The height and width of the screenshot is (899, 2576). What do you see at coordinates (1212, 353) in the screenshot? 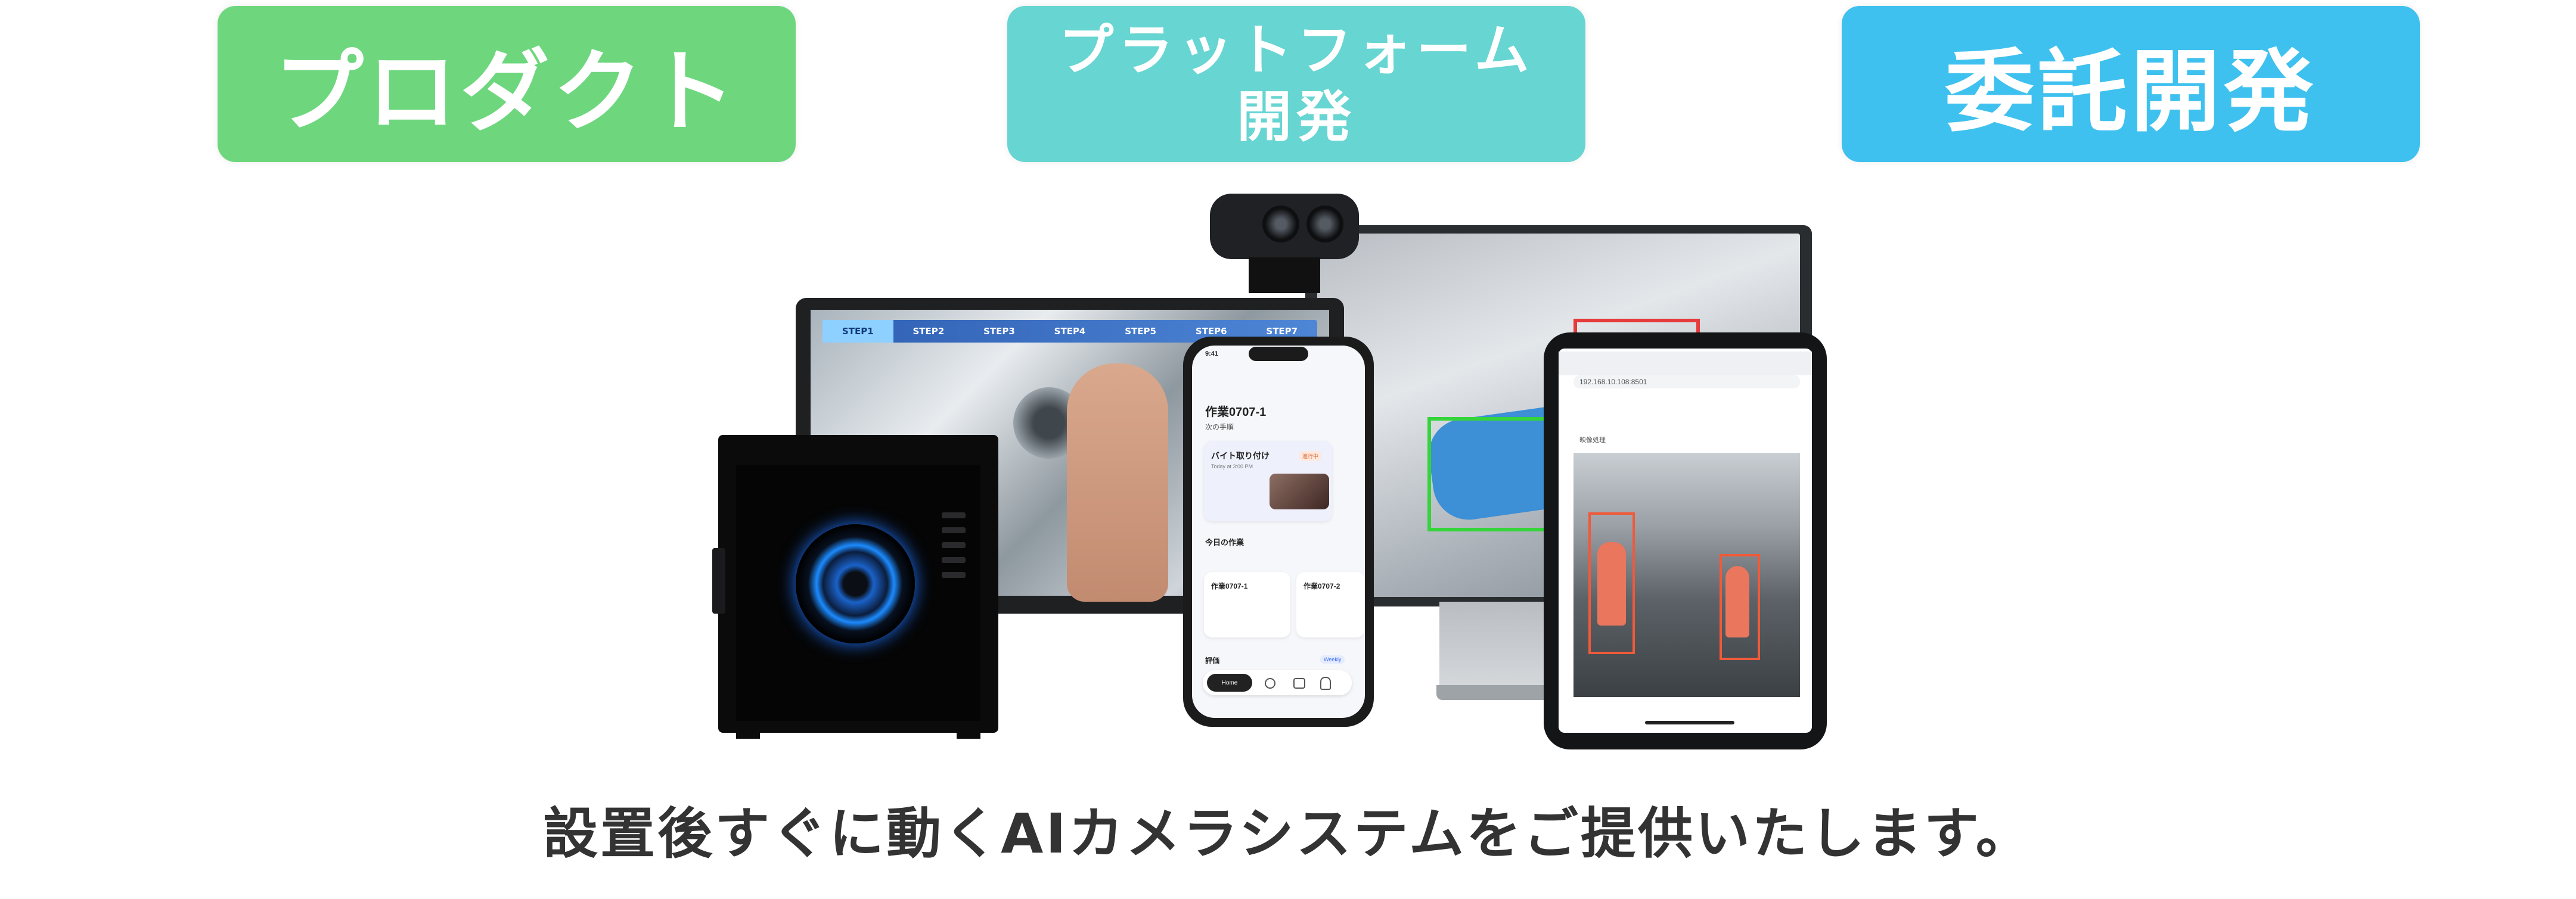
I see `phone-time: 9:41` at bounding box center [1212, 353].